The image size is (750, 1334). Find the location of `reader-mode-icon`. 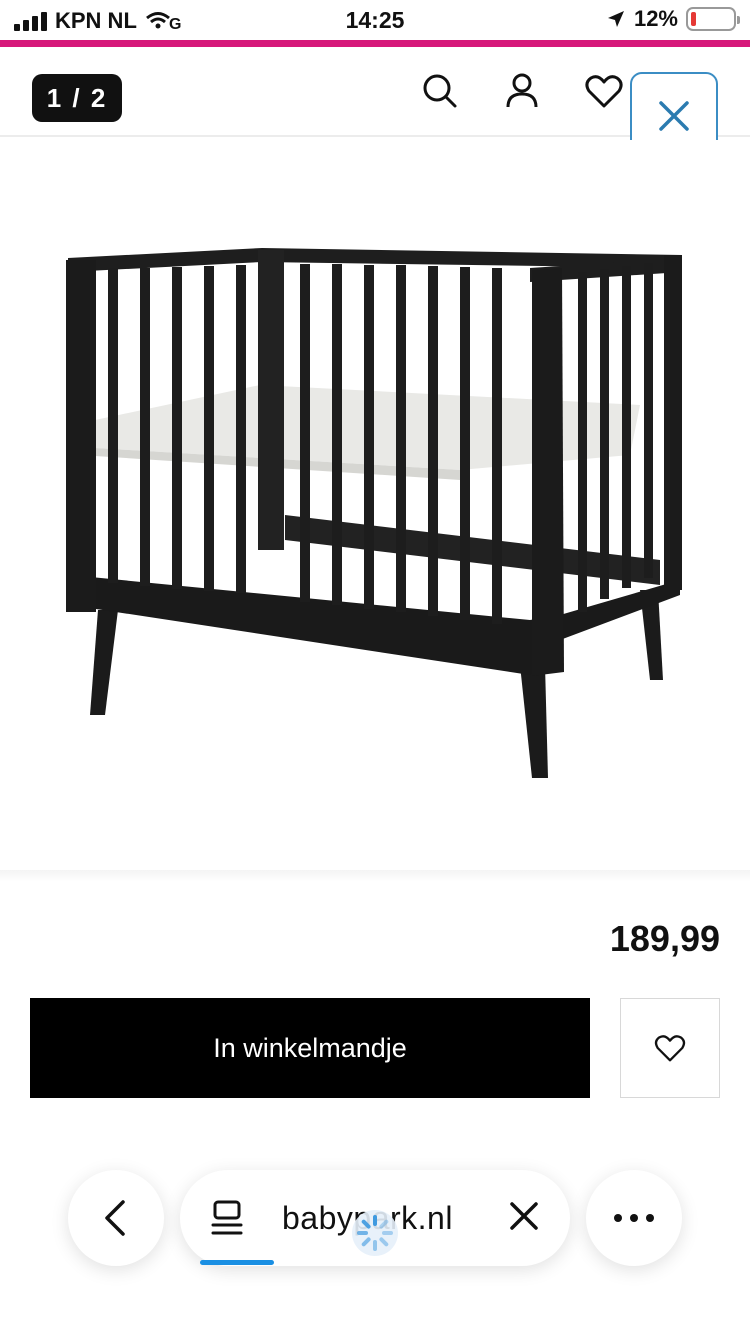

reader-mode-icon is located at coordinates (227, 1218).